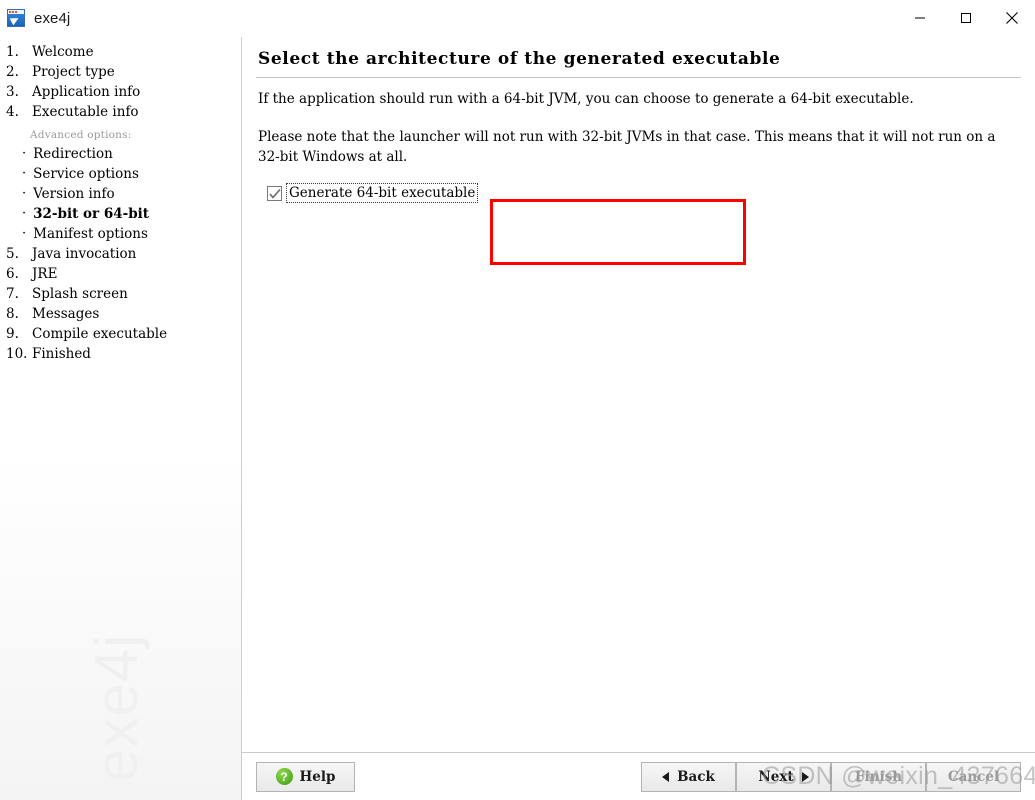 The image size is (1035, 800). Describe the element at coordinates (382, 193) in the screenshot. I see `generate-64bit-checkbox-label: Generate 64-bit executable` at that location.